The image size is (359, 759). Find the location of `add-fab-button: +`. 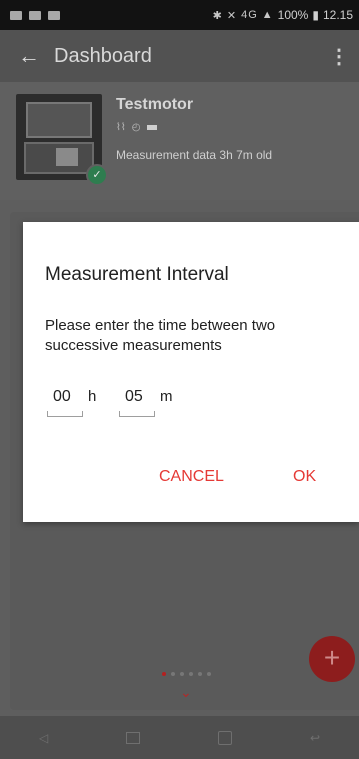

add-fab-button: + is located at coordinates (332, 659).